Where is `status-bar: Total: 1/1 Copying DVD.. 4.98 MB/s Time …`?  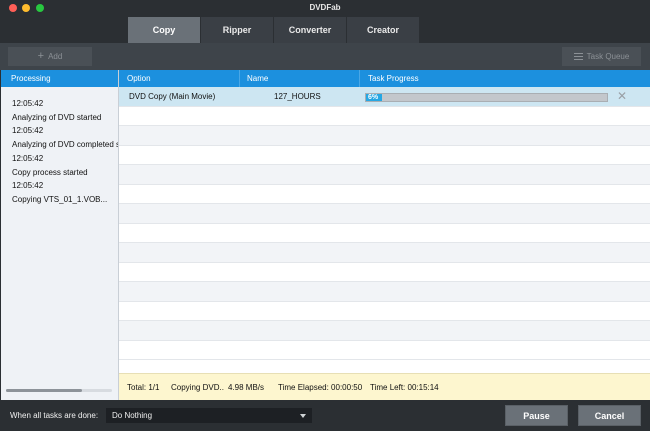
status-bar: Total: 1/1 Copying DVD.. 4.98 MB/s Time … is located at coordinates (384, 386).